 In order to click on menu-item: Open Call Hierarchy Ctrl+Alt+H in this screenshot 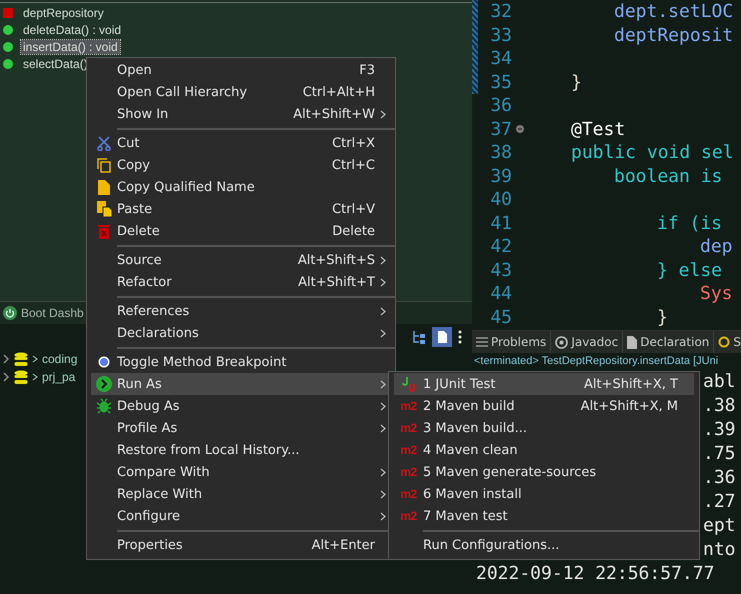, I will do `click(241, 92)`.